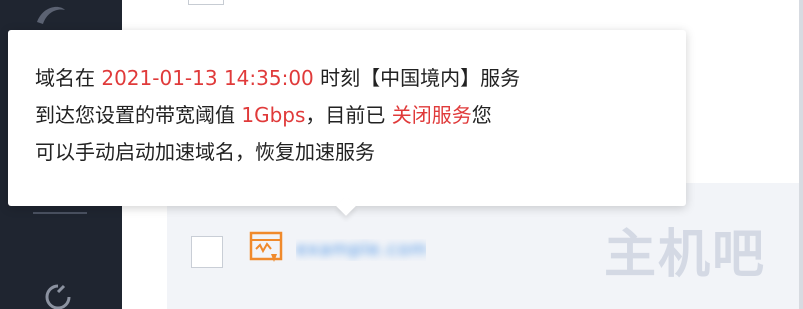 This screenshot has width=803, height=309. I want to click on alert-timestamp: 2021-01-13 14:35:00, so click(207, 78).